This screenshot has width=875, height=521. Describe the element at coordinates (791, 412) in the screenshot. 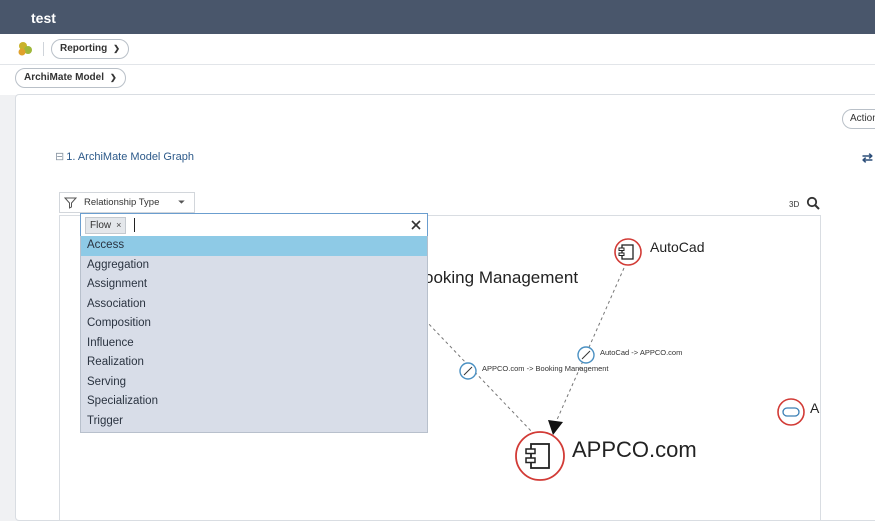

I see `node-service` at that location.